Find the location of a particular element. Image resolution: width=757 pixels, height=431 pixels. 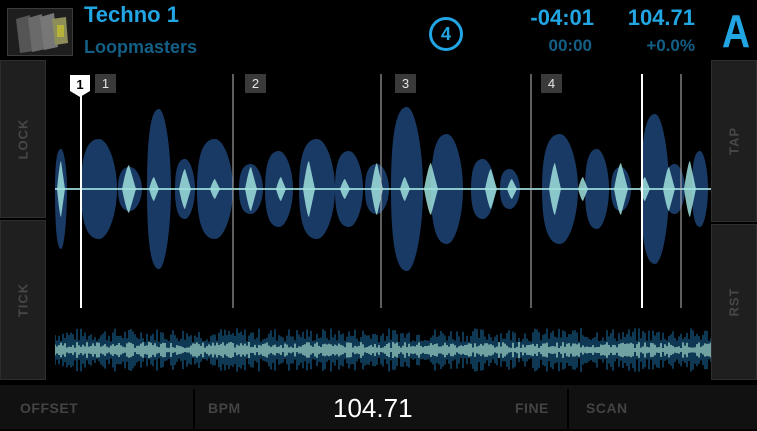

album-cover is located at coordinates (40, 32).